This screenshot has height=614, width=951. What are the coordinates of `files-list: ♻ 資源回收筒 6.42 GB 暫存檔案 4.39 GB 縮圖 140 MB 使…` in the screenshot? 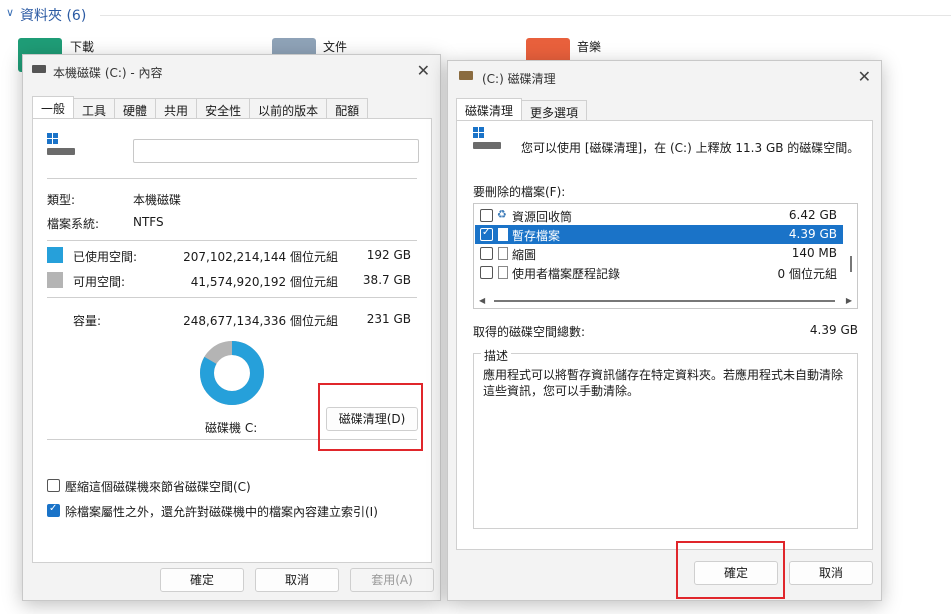 It's located at (665, 256).